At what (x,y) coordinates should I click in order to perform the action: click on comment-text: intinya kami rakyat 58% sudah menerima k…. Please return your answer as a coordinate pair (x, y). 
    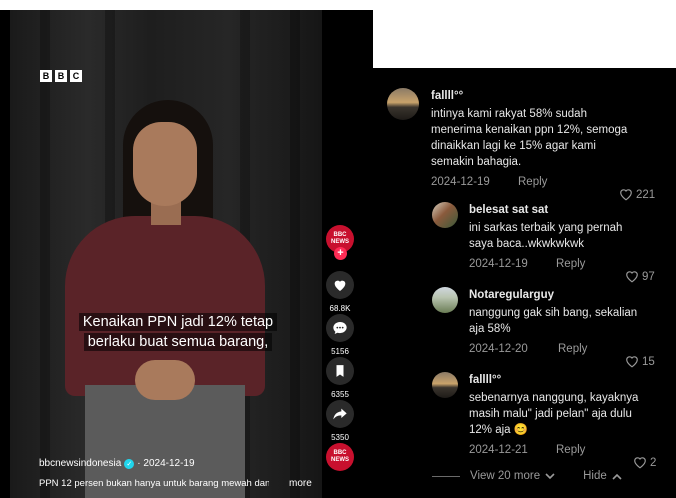
    Looking at the image, I should click on (529, 138).